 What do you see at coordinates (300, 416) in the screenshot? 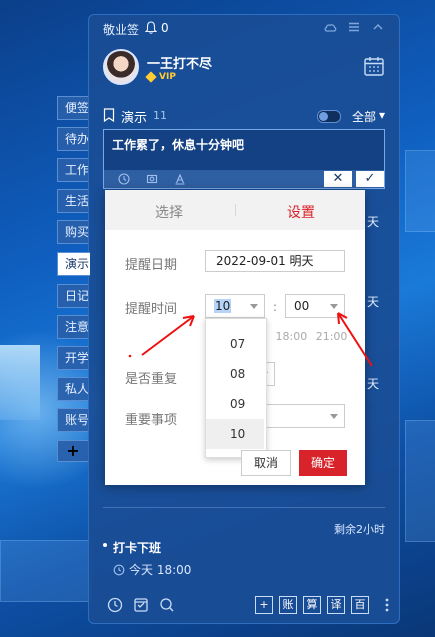
I see `important-select` at bounding box center [300, 416].